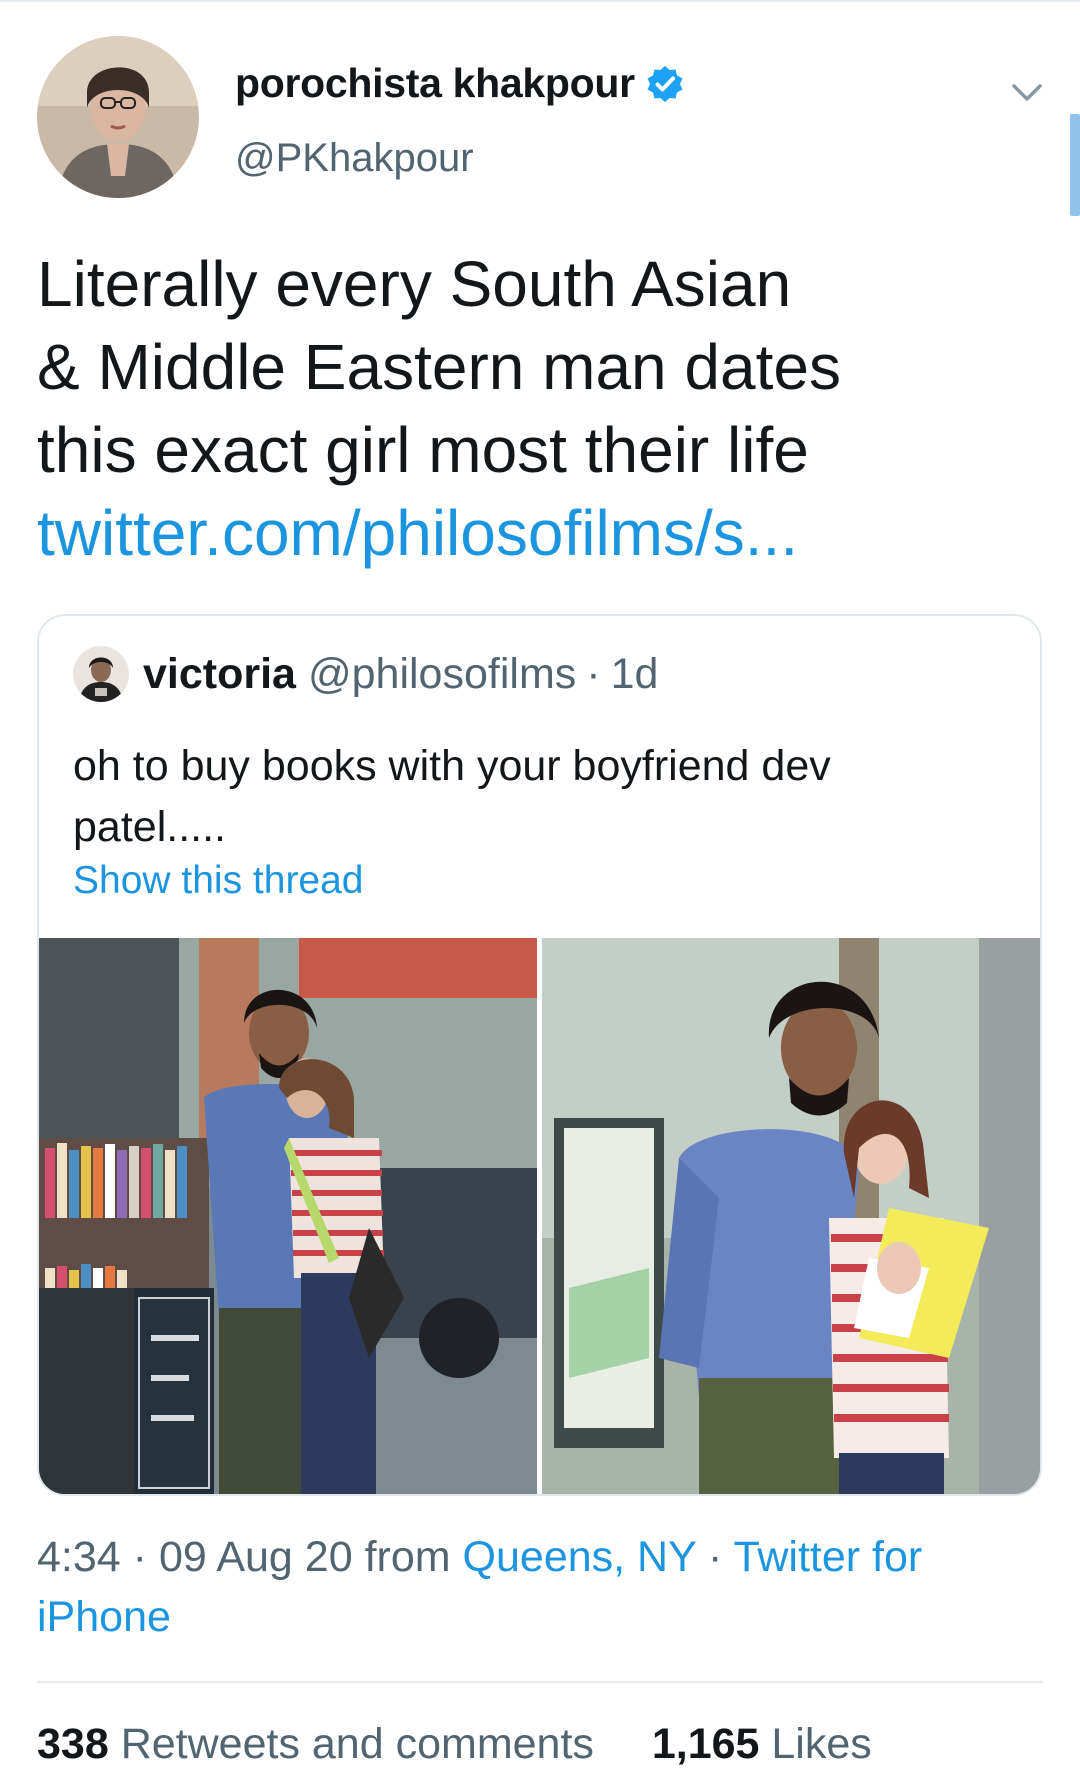  What do you see at coordinates (101, 674) in the screenshot?
I see `quoted-author-avatar` at bounding box center [101, 674].